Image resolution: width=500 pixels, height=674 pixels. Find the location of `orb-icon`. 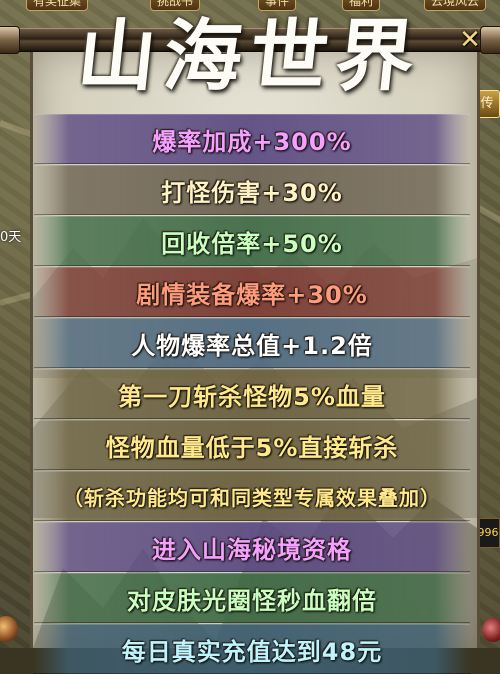

orb-icon is located at coordinates (491, 630).